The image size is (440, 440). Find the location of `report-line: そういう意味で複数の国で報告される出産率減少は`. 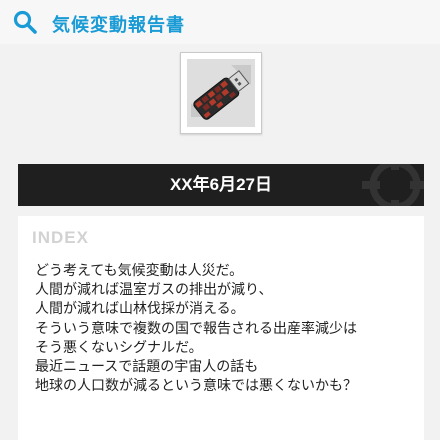

report-line: そういう意味で複数の国で報告される出産率減少は is located at coordinates (196, 328).